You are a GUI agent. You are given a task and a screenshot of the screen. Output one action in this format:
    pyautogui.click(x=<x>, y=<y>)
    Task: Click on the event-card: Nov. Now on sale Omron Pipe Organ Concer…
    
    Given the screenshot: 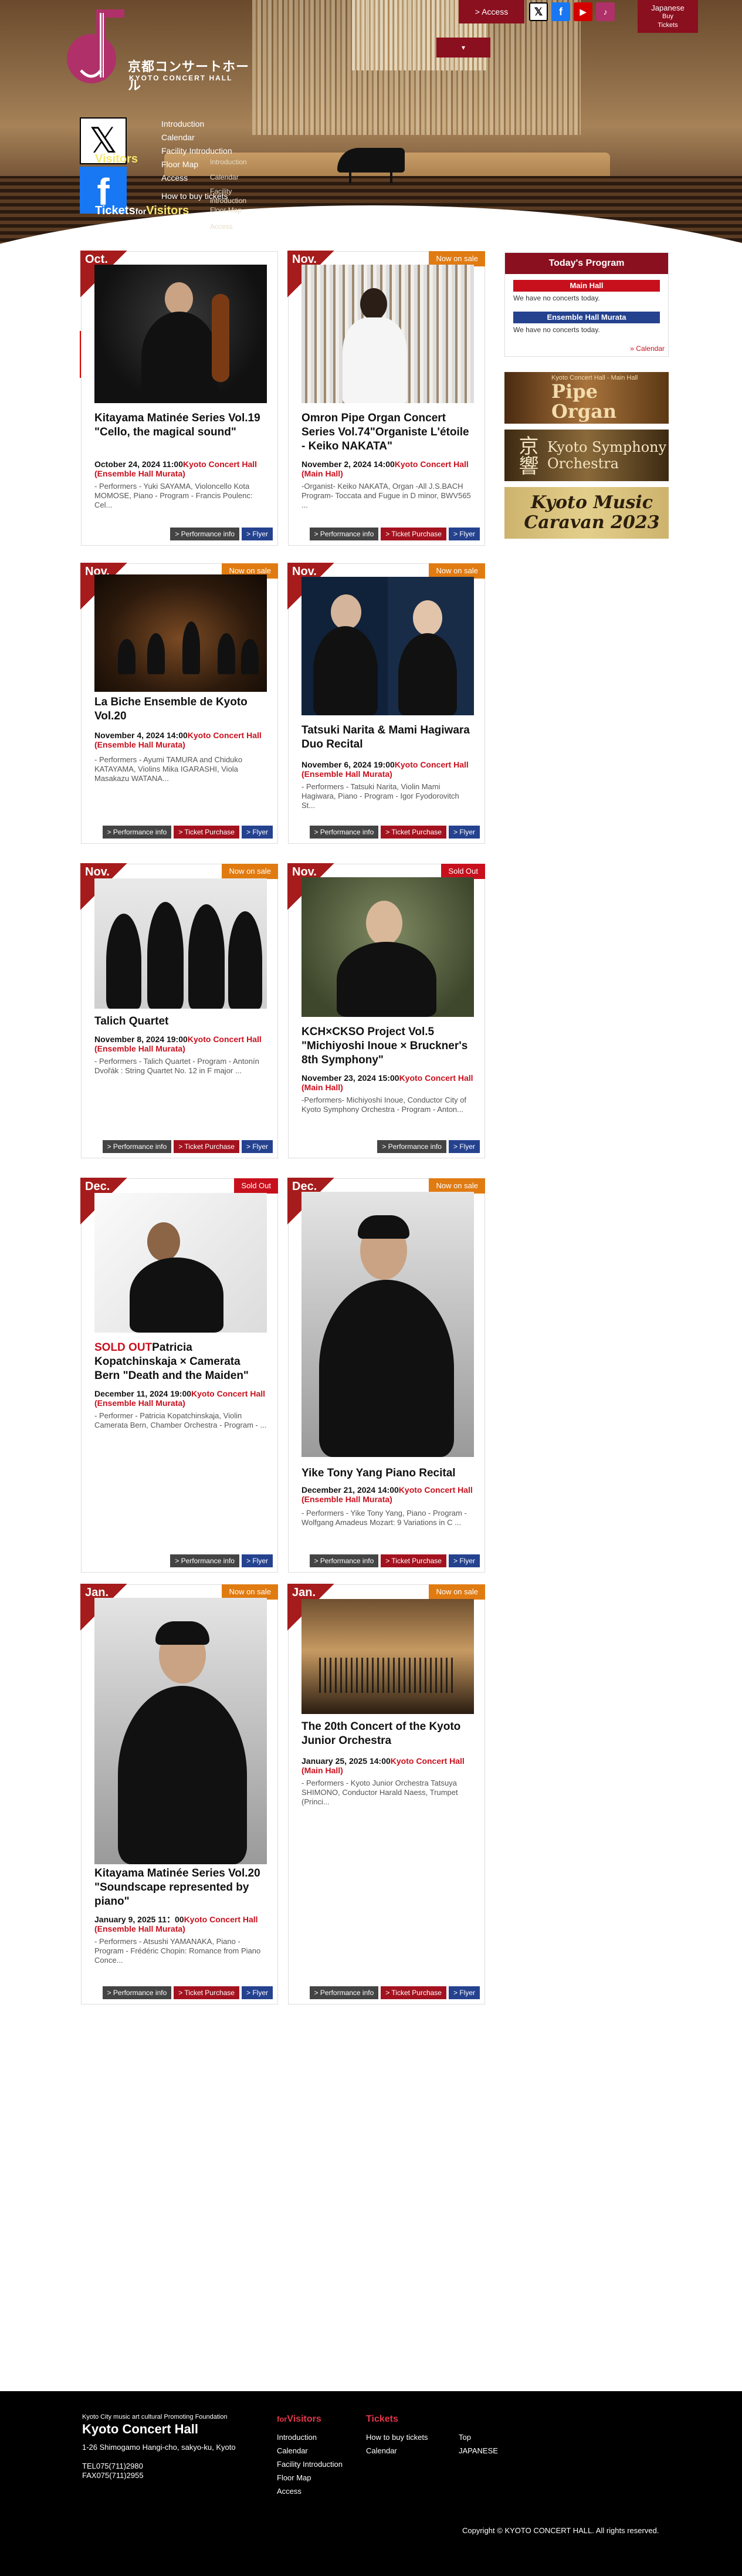 What is the action you would take?
    pyautogui.click(x=386, y=398)
    